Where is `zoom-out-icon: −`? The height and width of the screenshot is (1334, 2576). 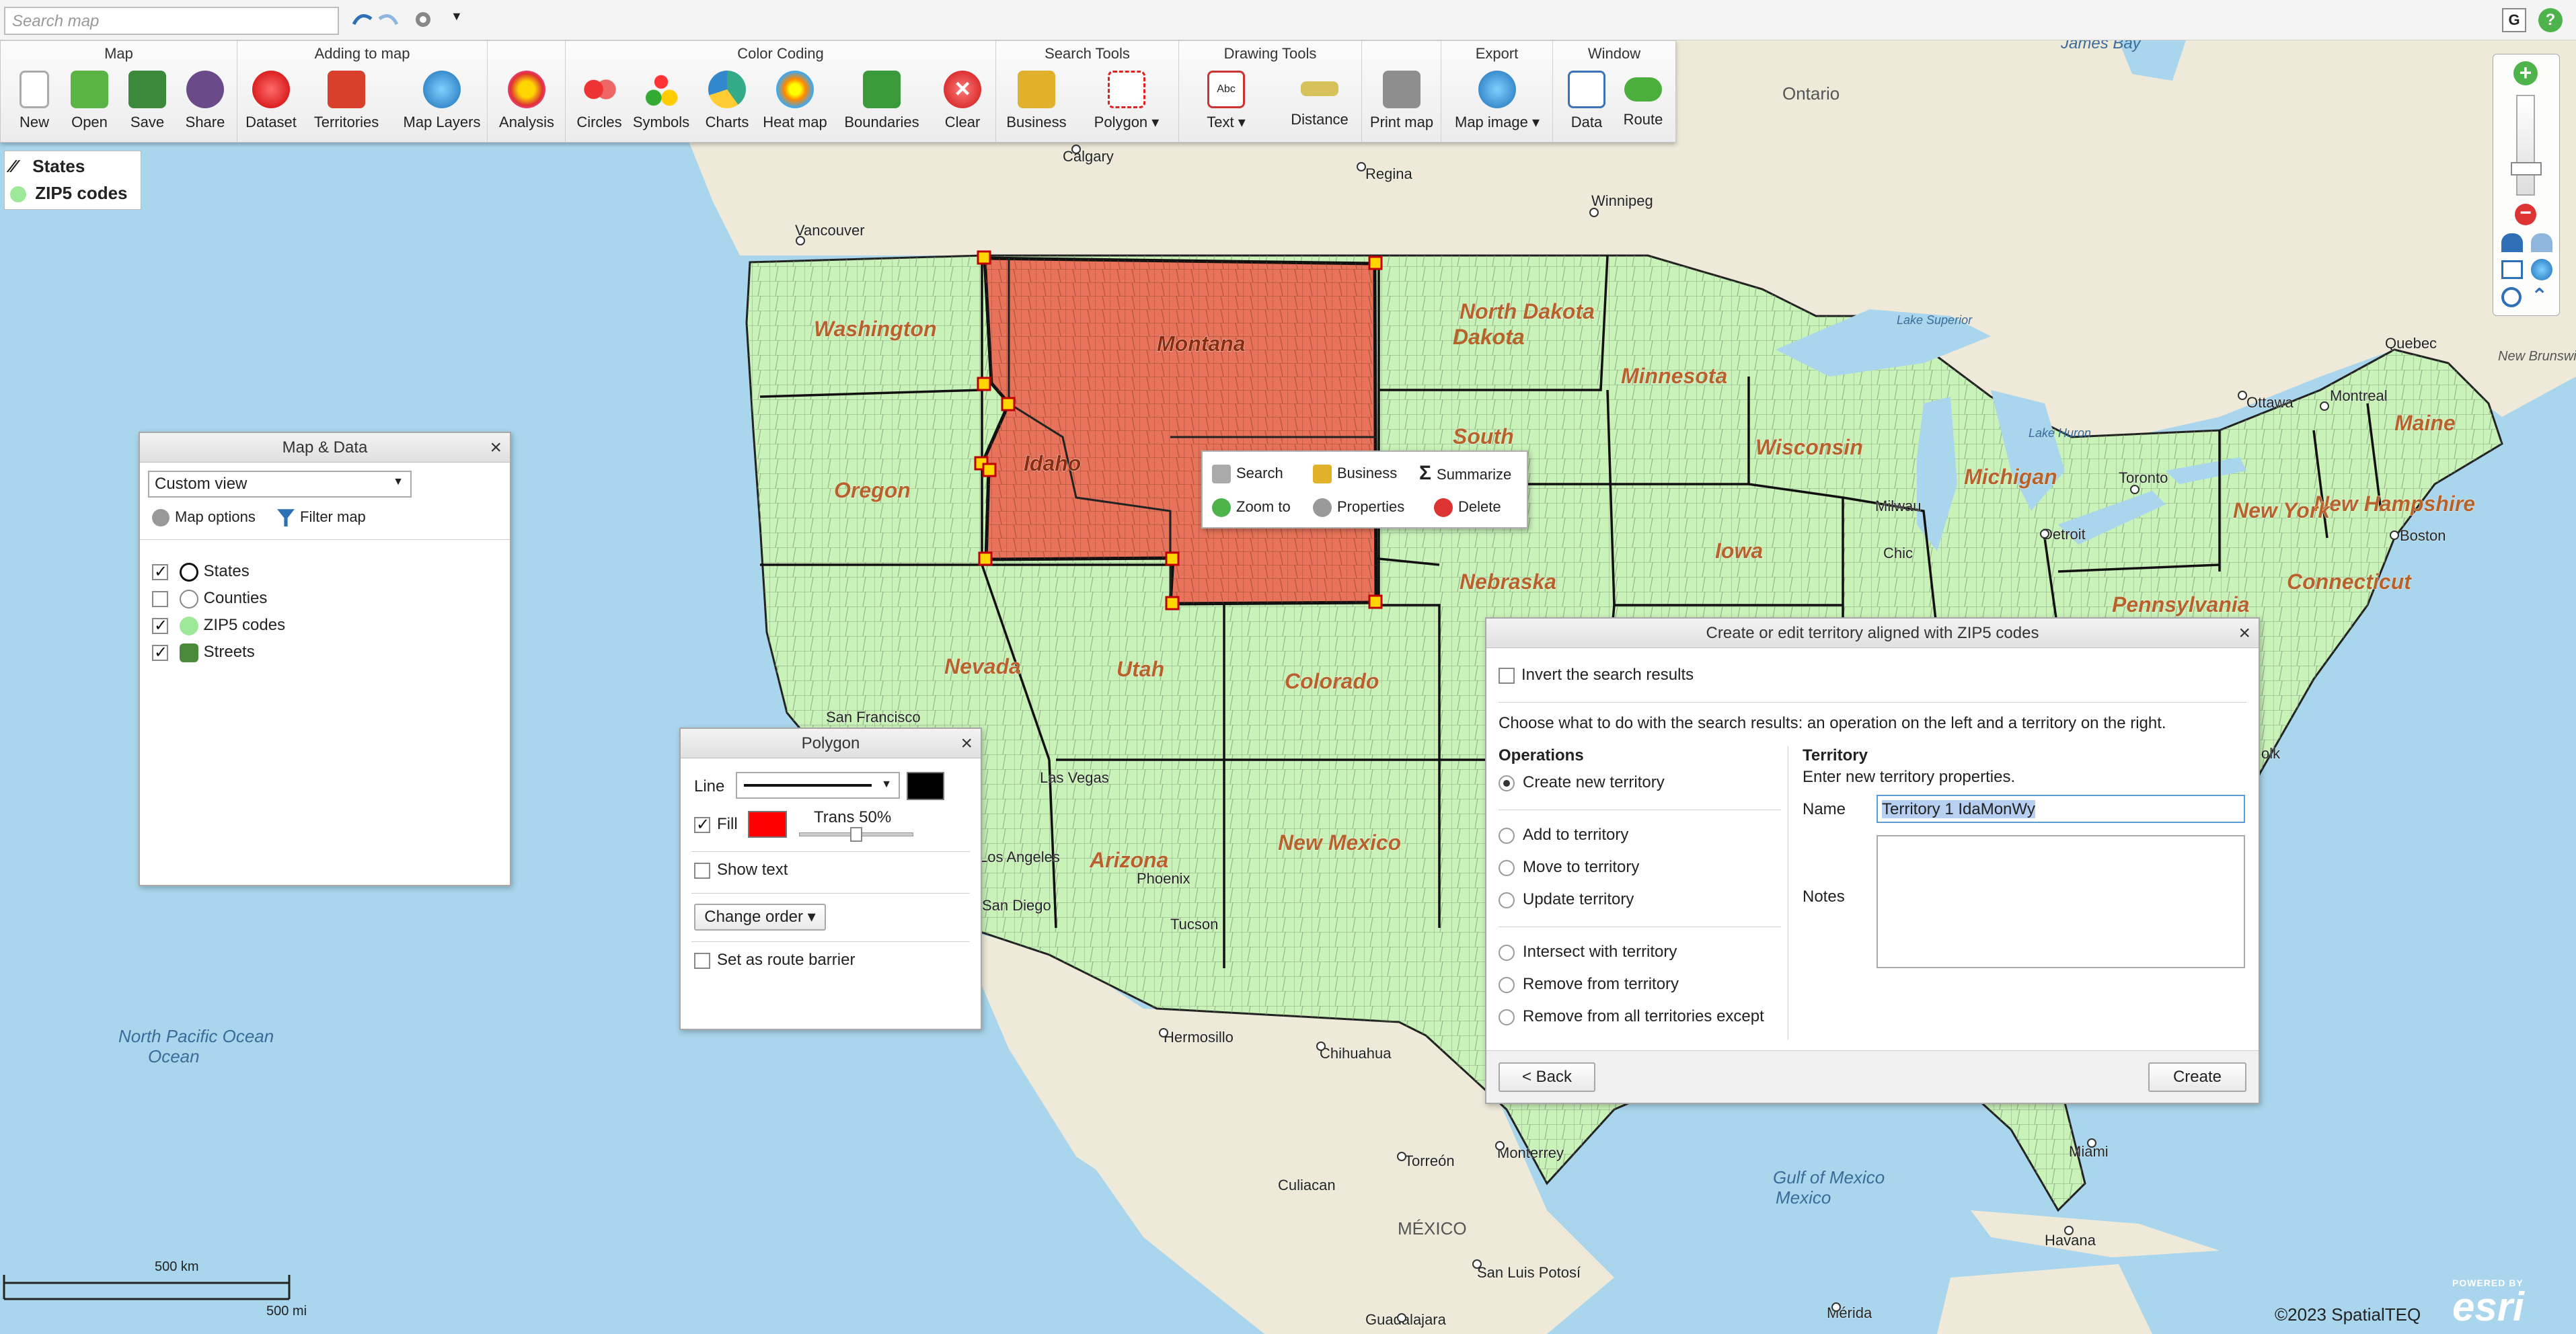 zoom-out-icon: − is located at coordinates (2525, 214).